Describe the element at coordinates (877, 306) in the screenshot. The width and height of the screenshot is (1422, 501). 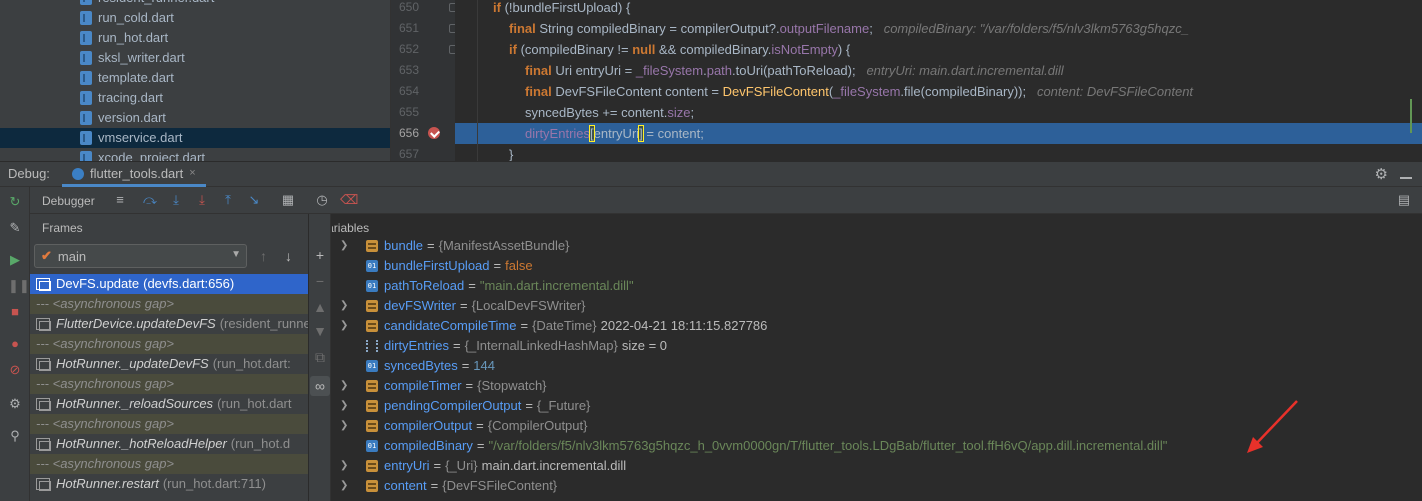
I see `variable-row: ❯ devFSWriter = {LocalDevFSWriter}` at that location.